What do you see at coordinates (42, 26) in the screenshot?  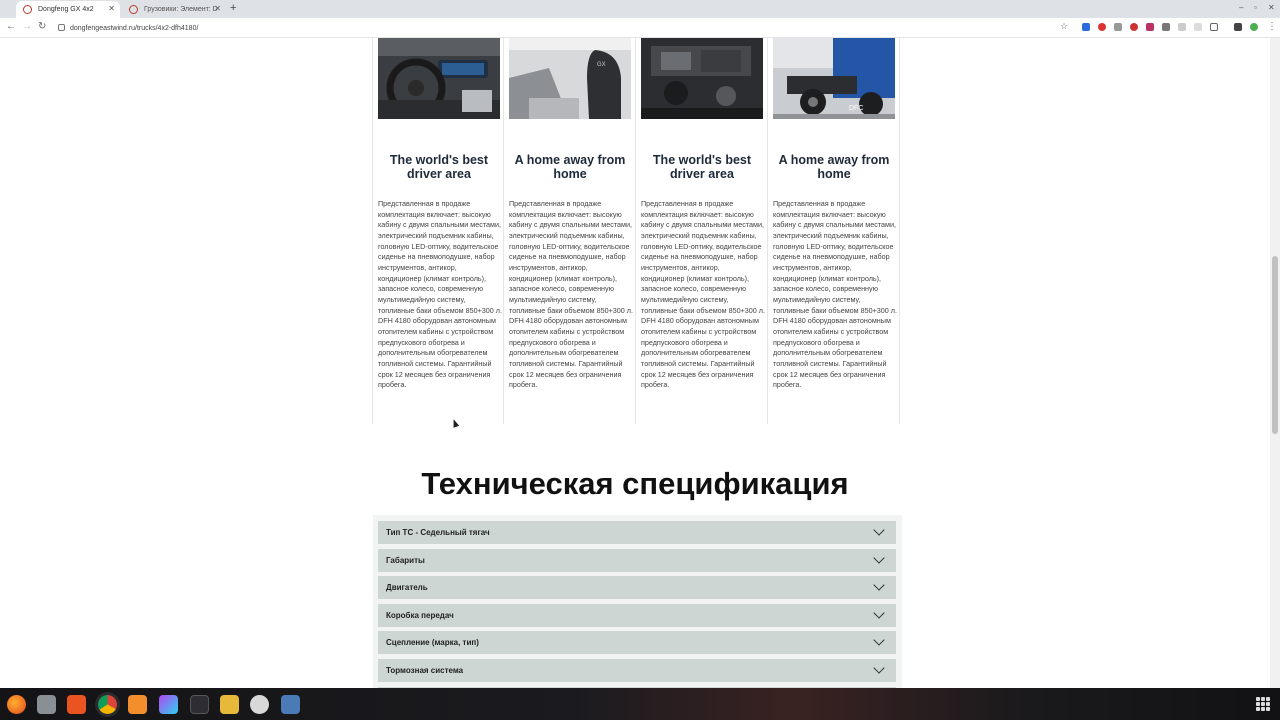 I see `reload-icon: ↻` at bounding box center [42, 26].